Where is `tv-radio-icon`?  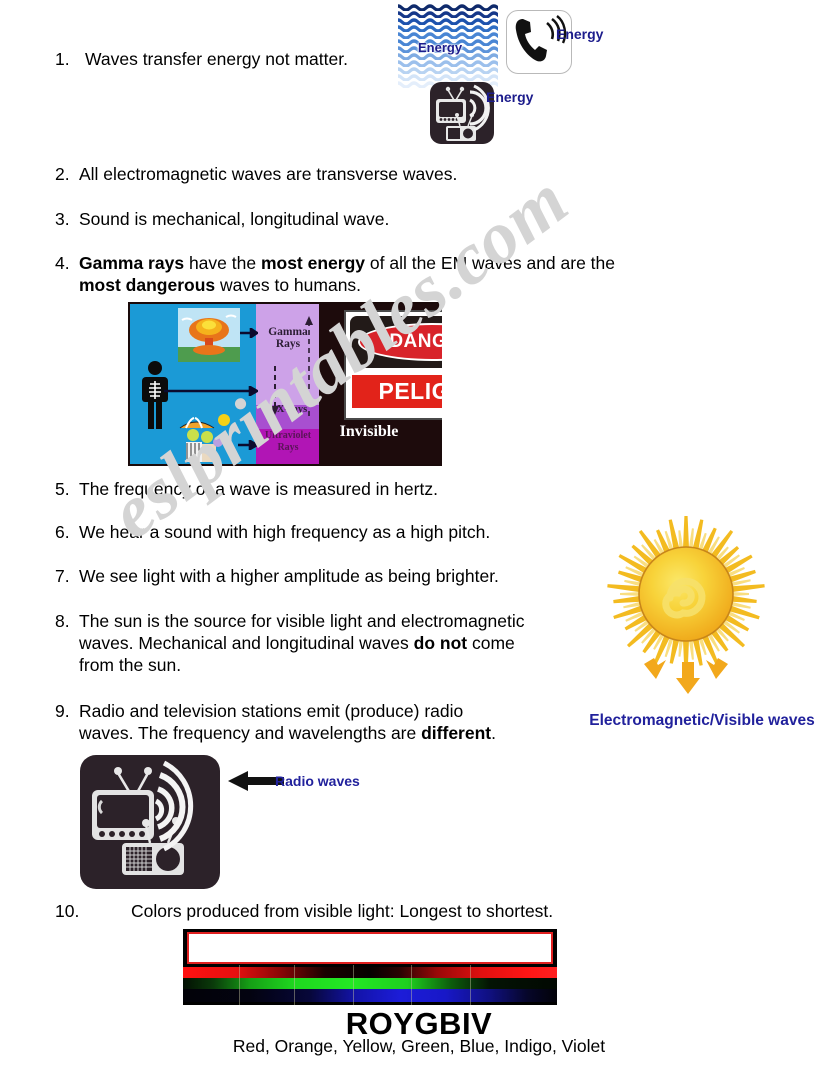 tv-radio-icon is located at coordinates (462, 113).